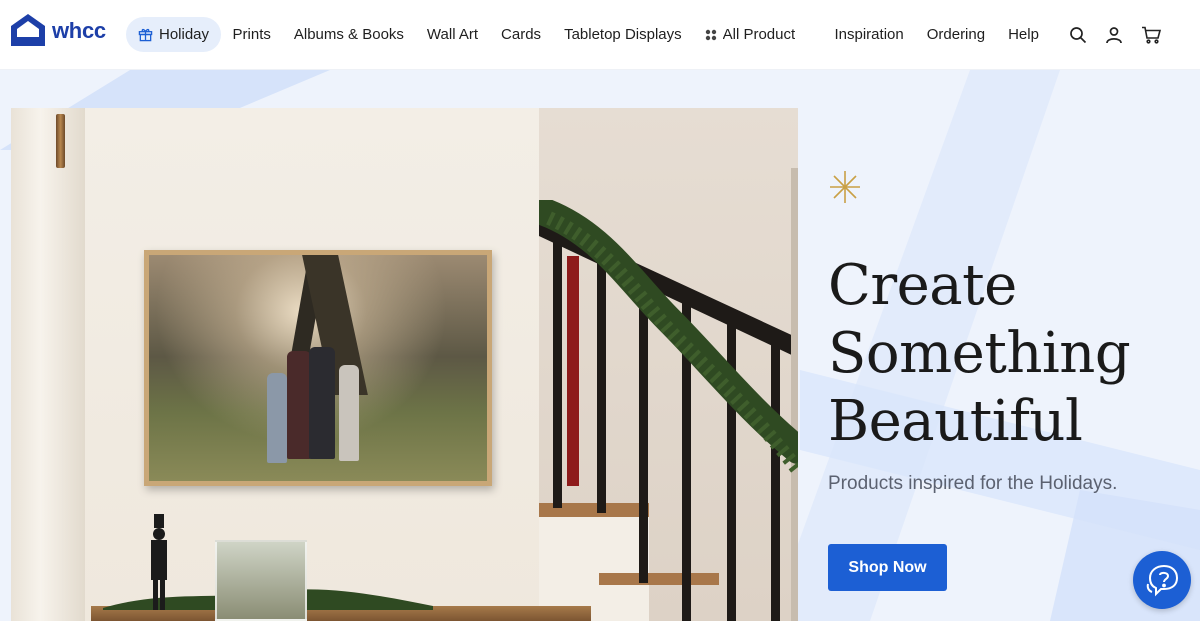 The height and width of the screenshot is (621, 1200). What do you see at coordinates (159, 562) in the screenshot?
I see `nutcracker-figurine` at bounding box center [159, 562].